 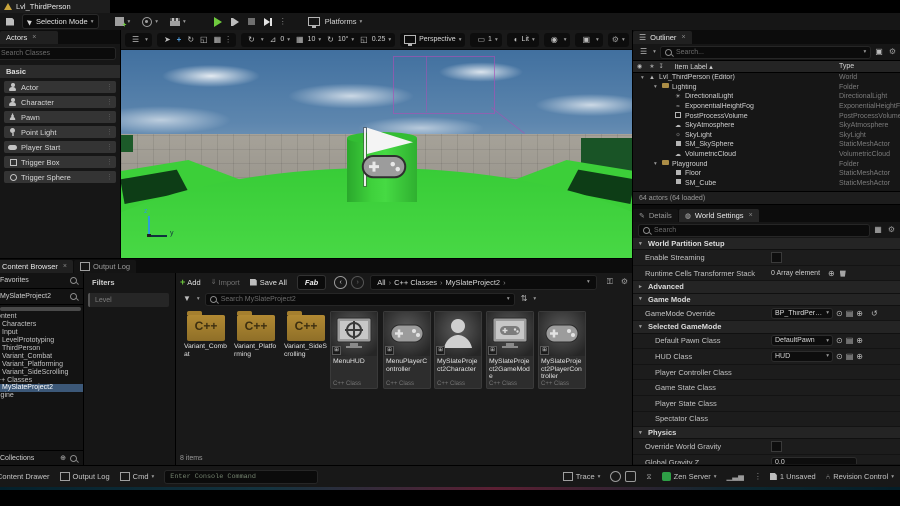 I want to click on outliner-row: ☀ DirectionalLight DirectionalLight, so click(x=766, y=97).